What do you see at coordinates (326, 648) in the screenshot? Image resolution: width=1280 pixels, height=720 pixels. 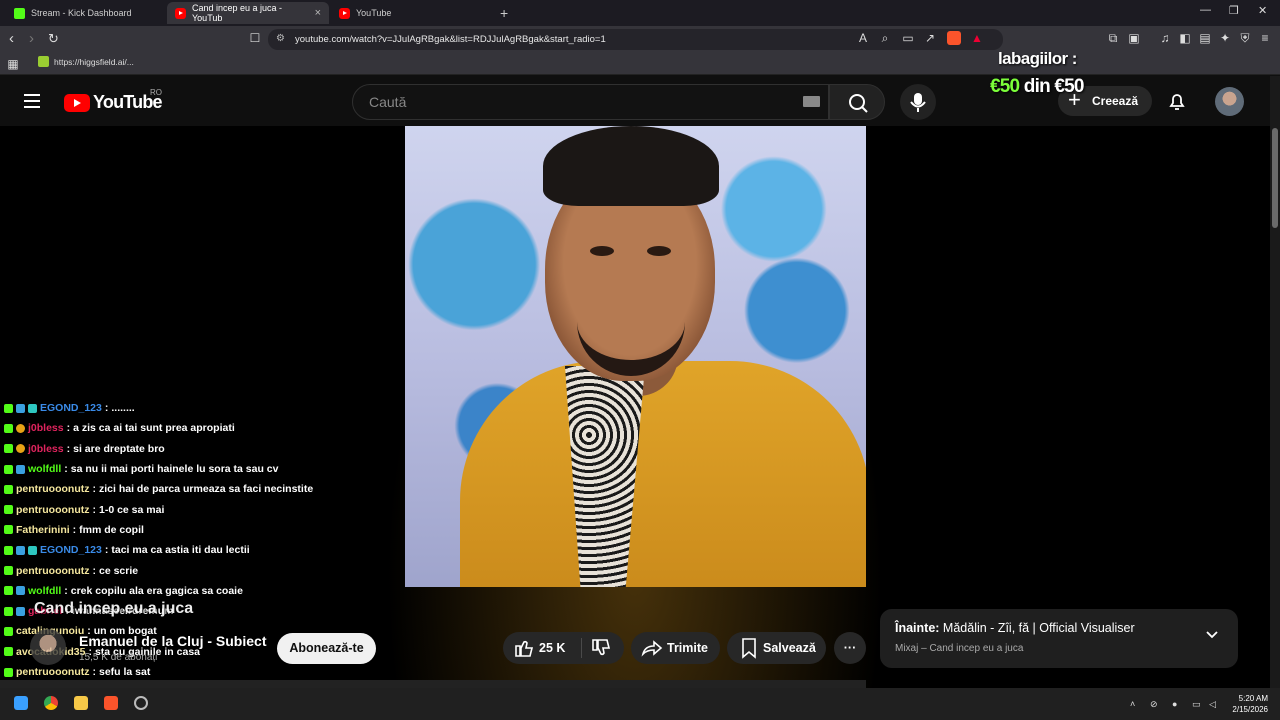 I see `subscribe-button: Abonează-te` at bounding box center [326, 648].